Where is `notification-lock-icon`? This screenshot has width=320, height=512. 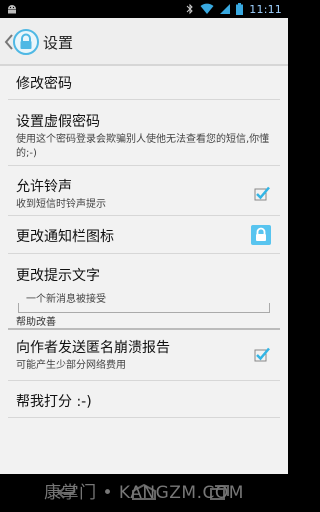
notification-lock-icon is located at coordinates (261, 235).